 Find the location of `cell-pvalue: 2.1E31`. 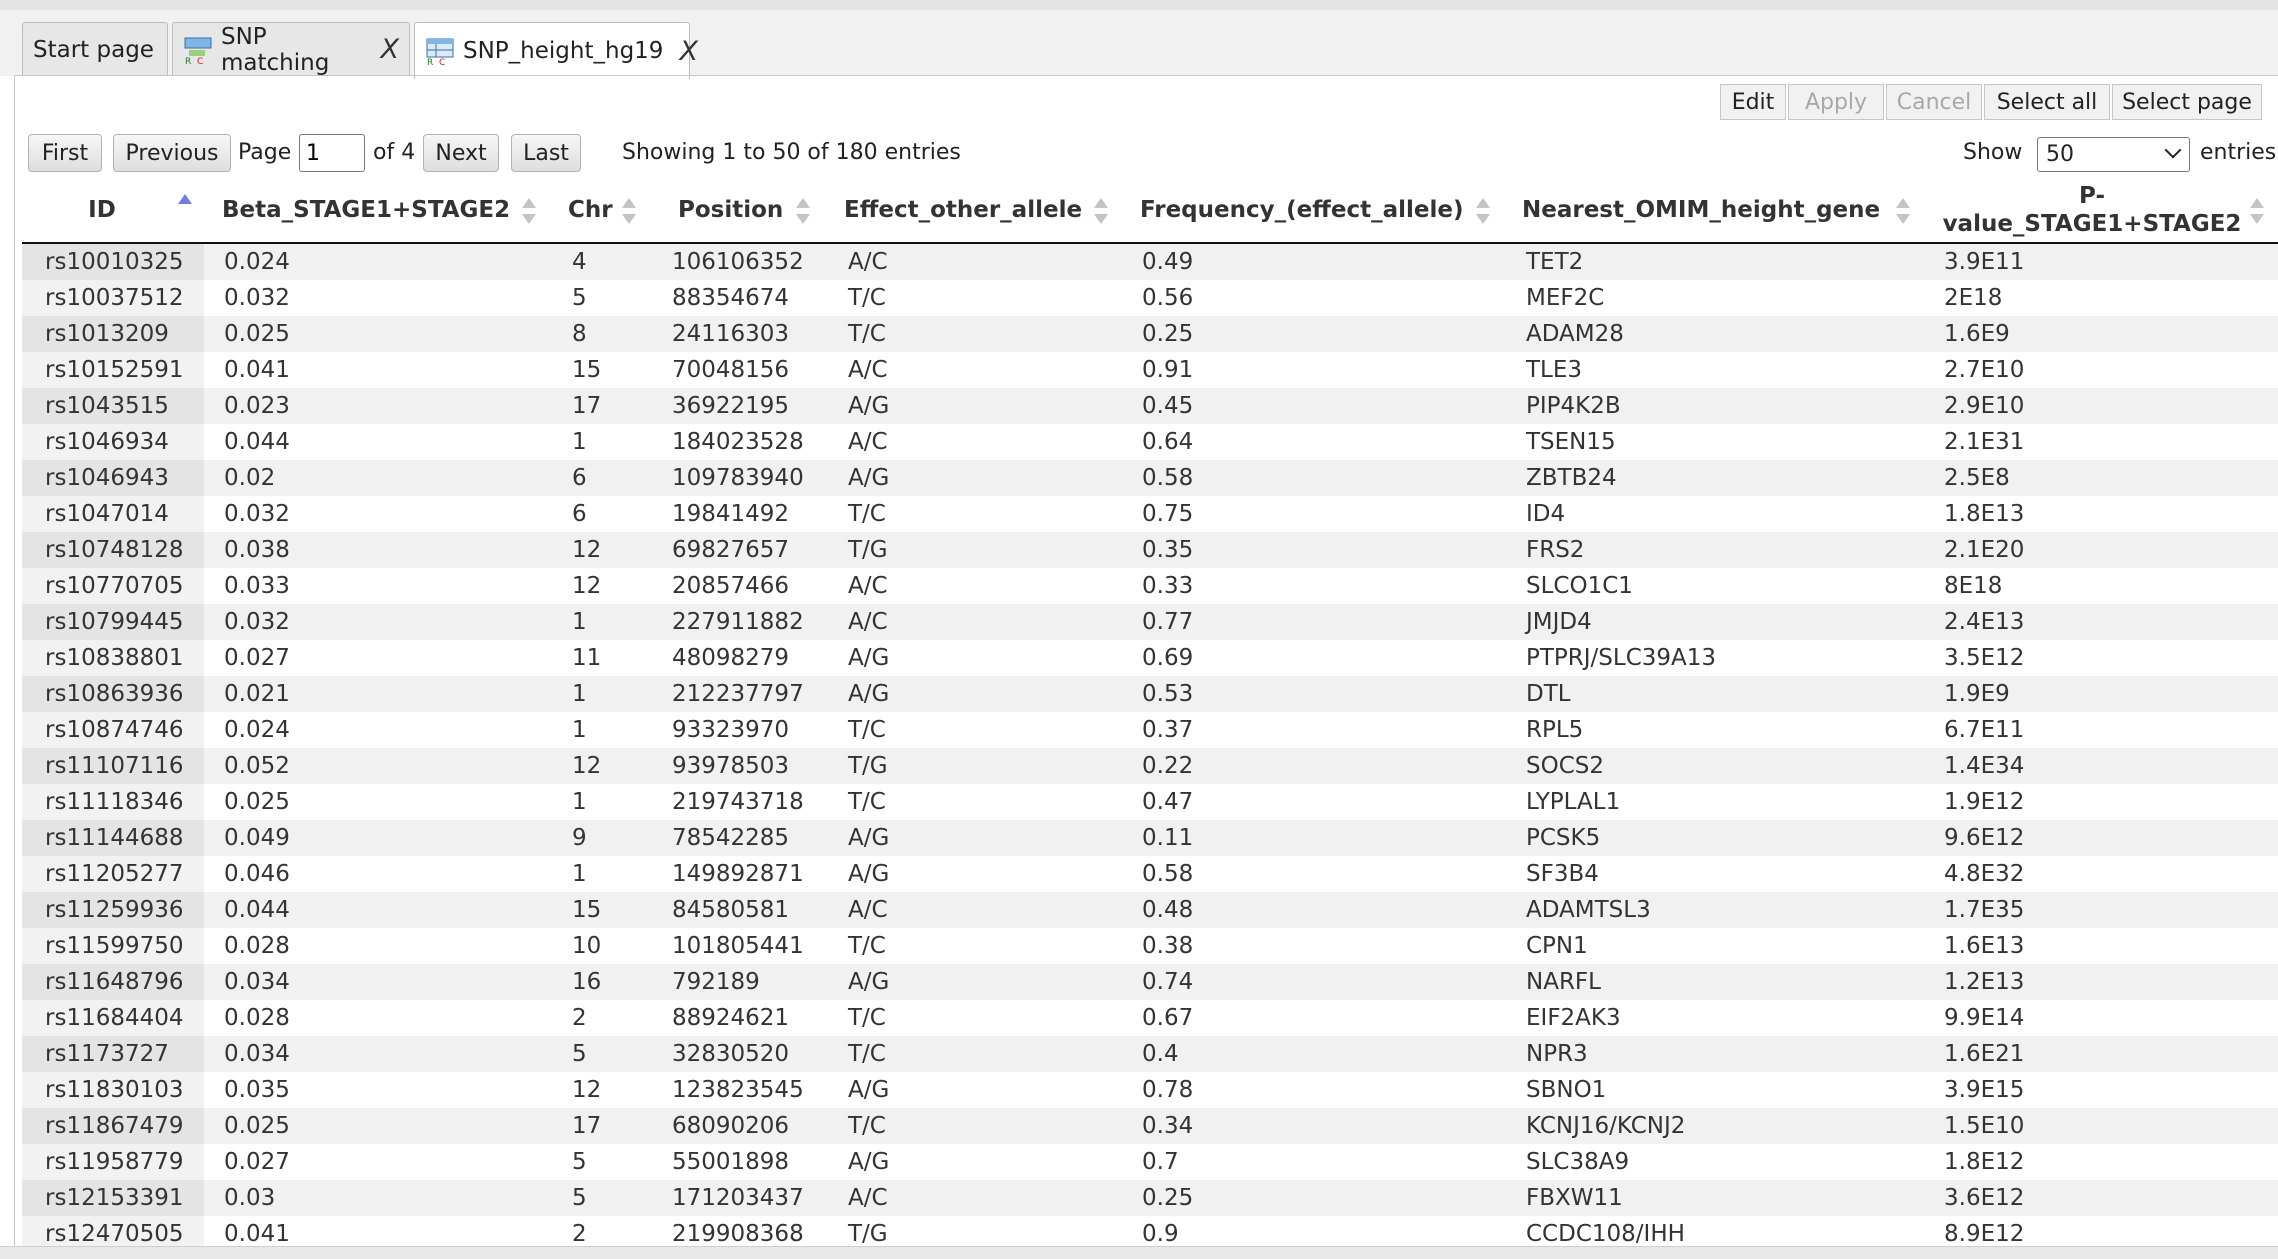

cell-pvalue: 2.1E31 is located at coordinates (1984, 442).